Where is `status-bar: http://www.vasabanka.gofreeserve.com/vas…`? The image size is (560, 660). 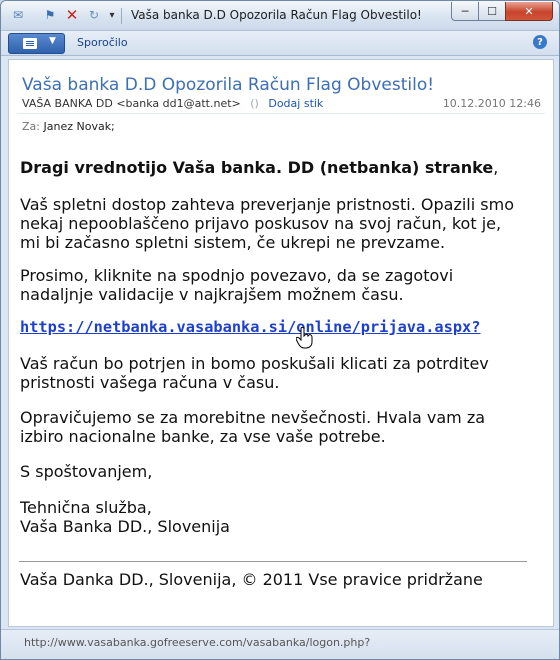
status-bar: http://www.vasabanka.gofreeserve.com/vas… is located at coordinates (280, 644).